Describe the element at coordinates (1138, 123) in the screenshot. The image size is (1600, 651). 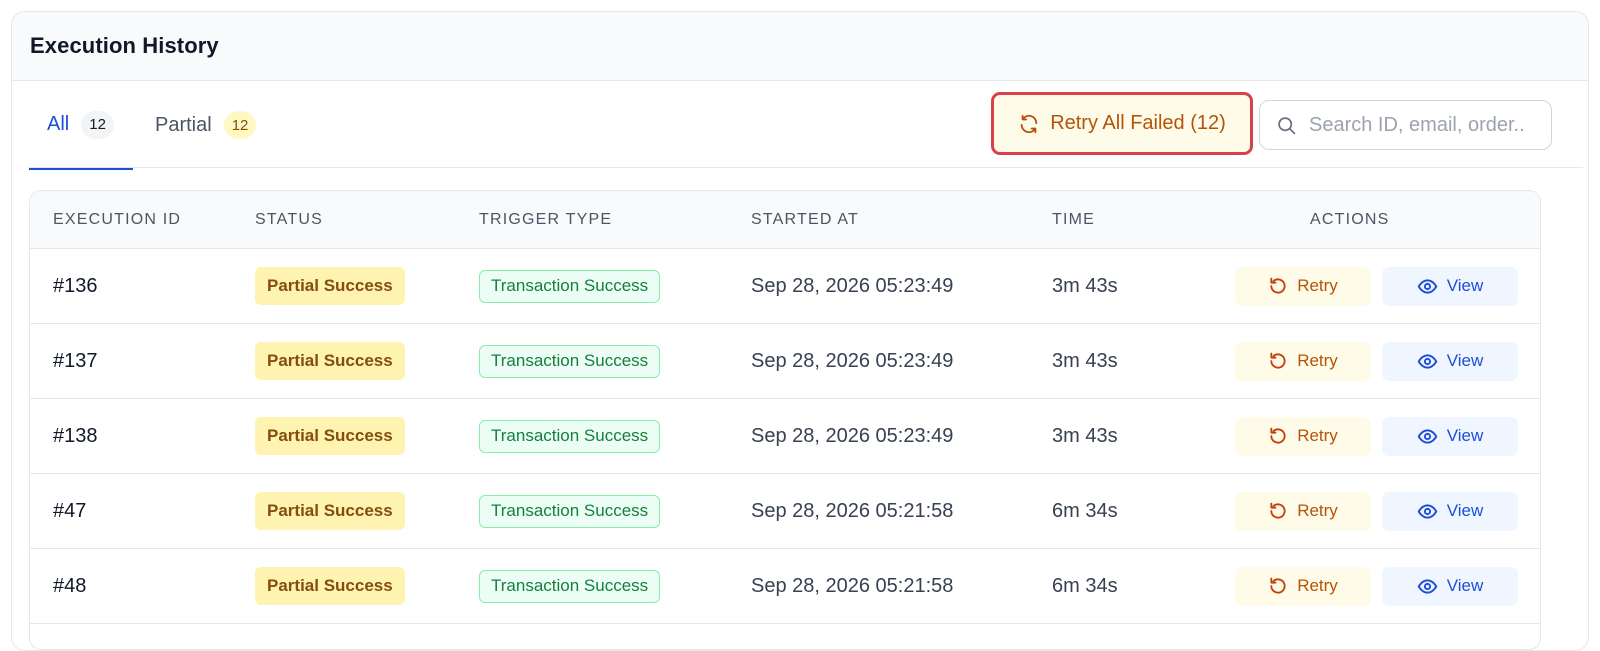
I see `retry-all-failed-label: Retry All Failed (12)` at that location.